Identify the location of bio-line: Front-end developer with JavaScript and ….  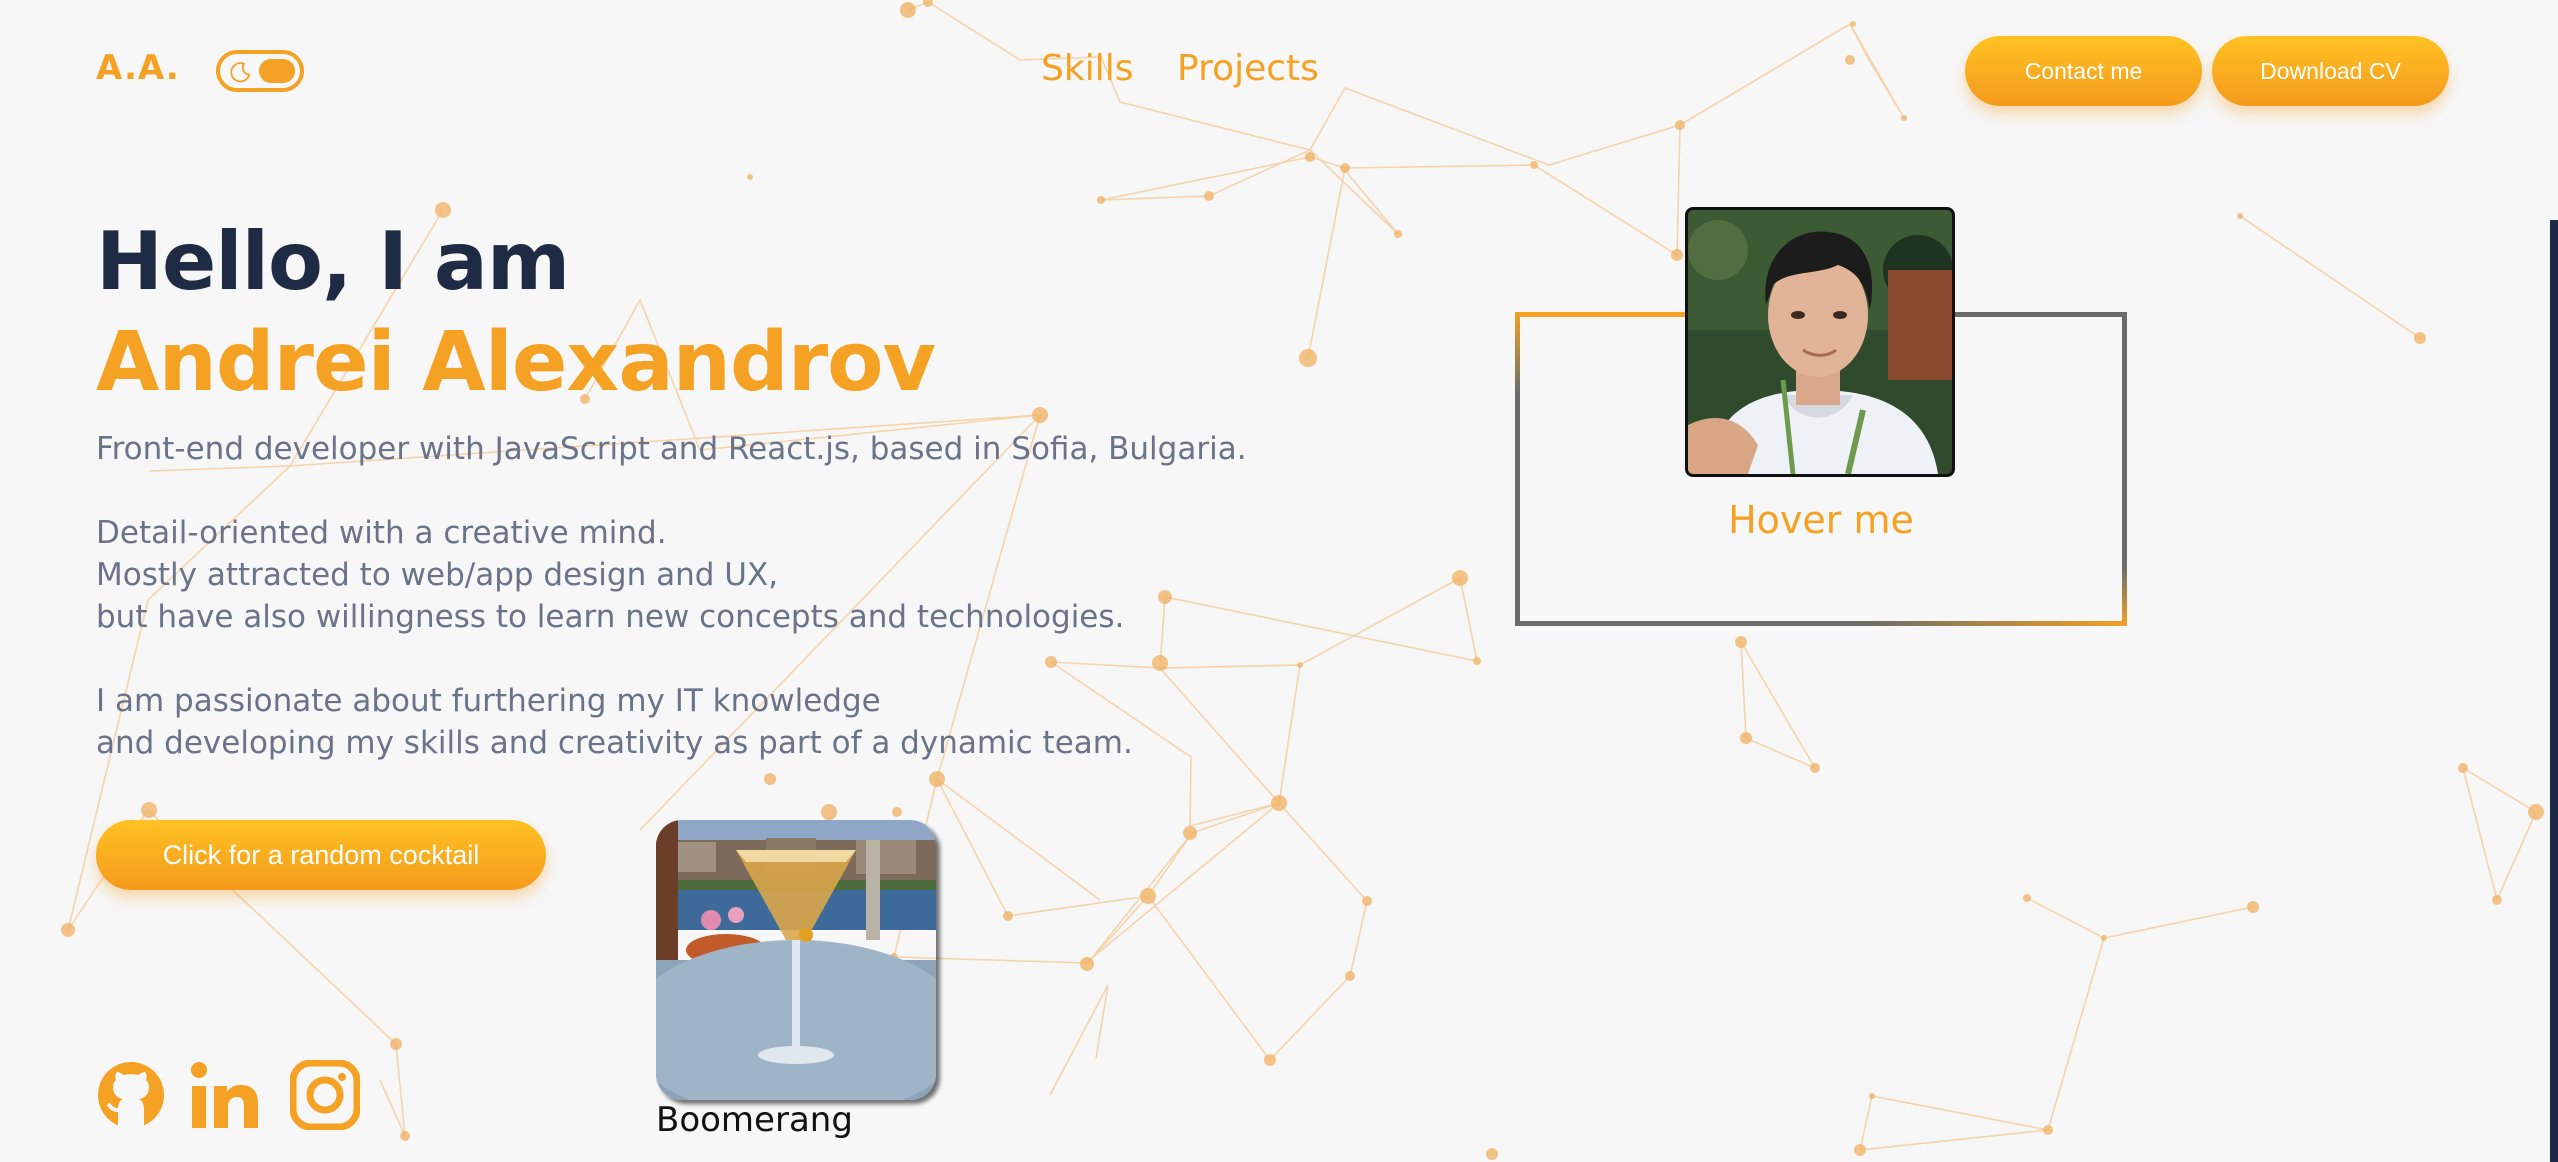
(671, 449).